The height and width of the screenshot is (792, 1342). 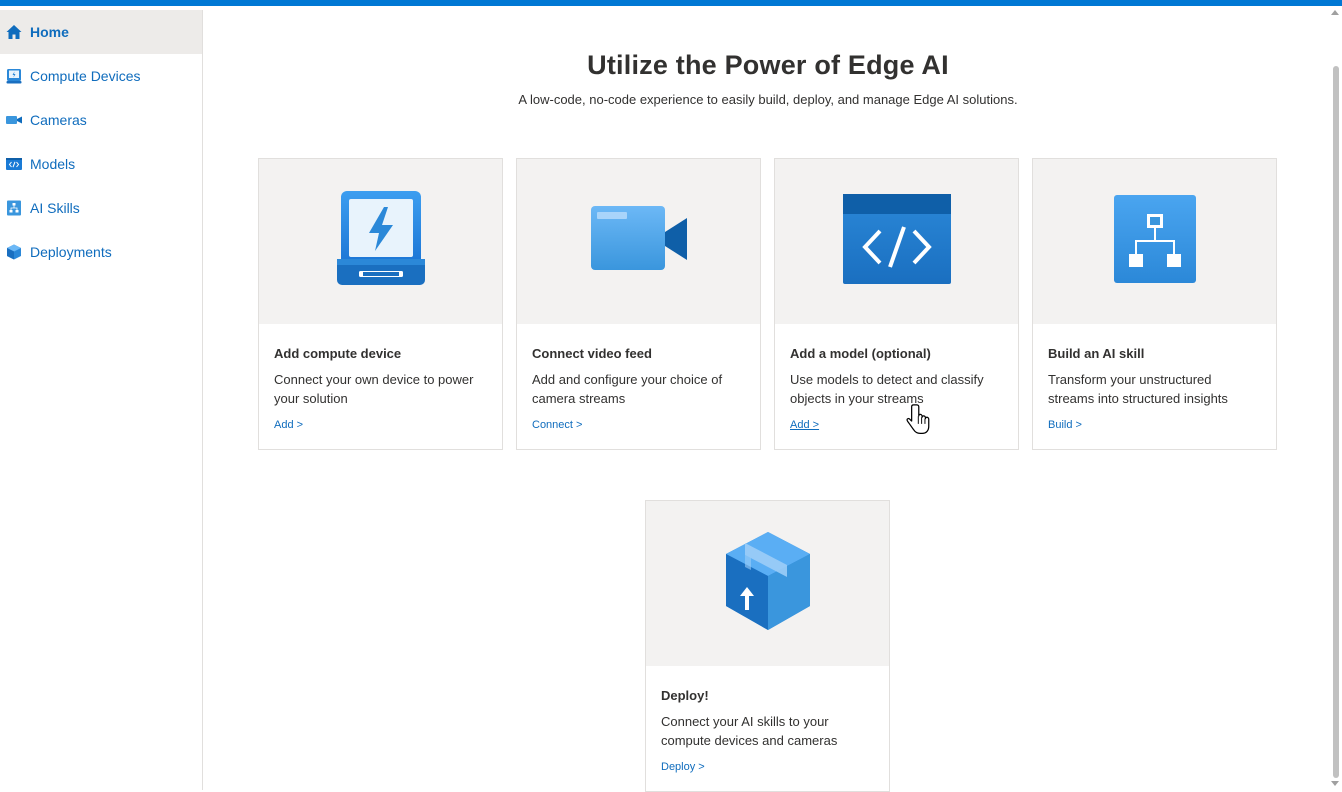 I want to click on card-title: Build an AI skill, so click(x=1096, y=353).